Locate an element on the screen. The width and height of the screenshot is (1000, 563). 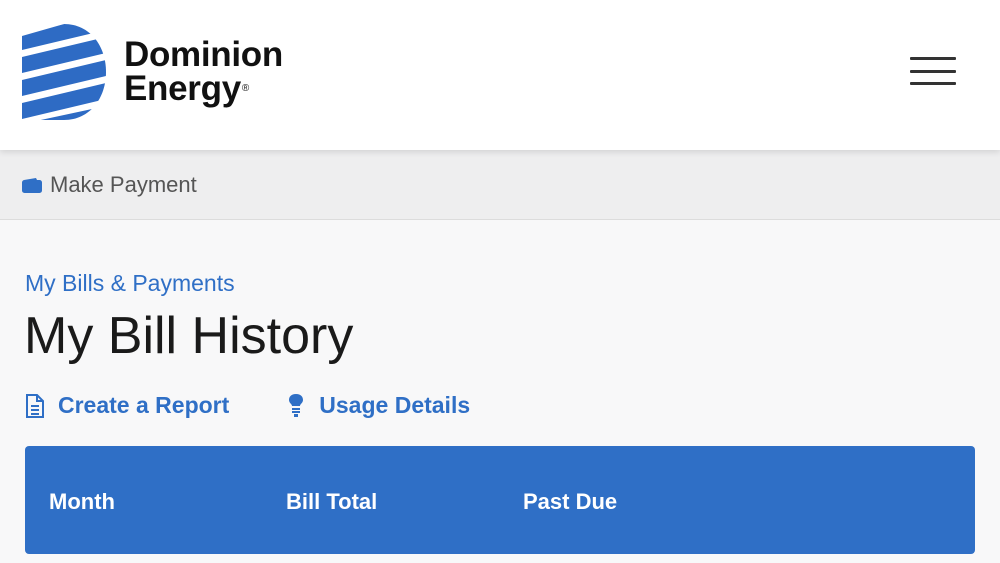
dominion-energy-logo-mark is located at coordinates (64, 72).